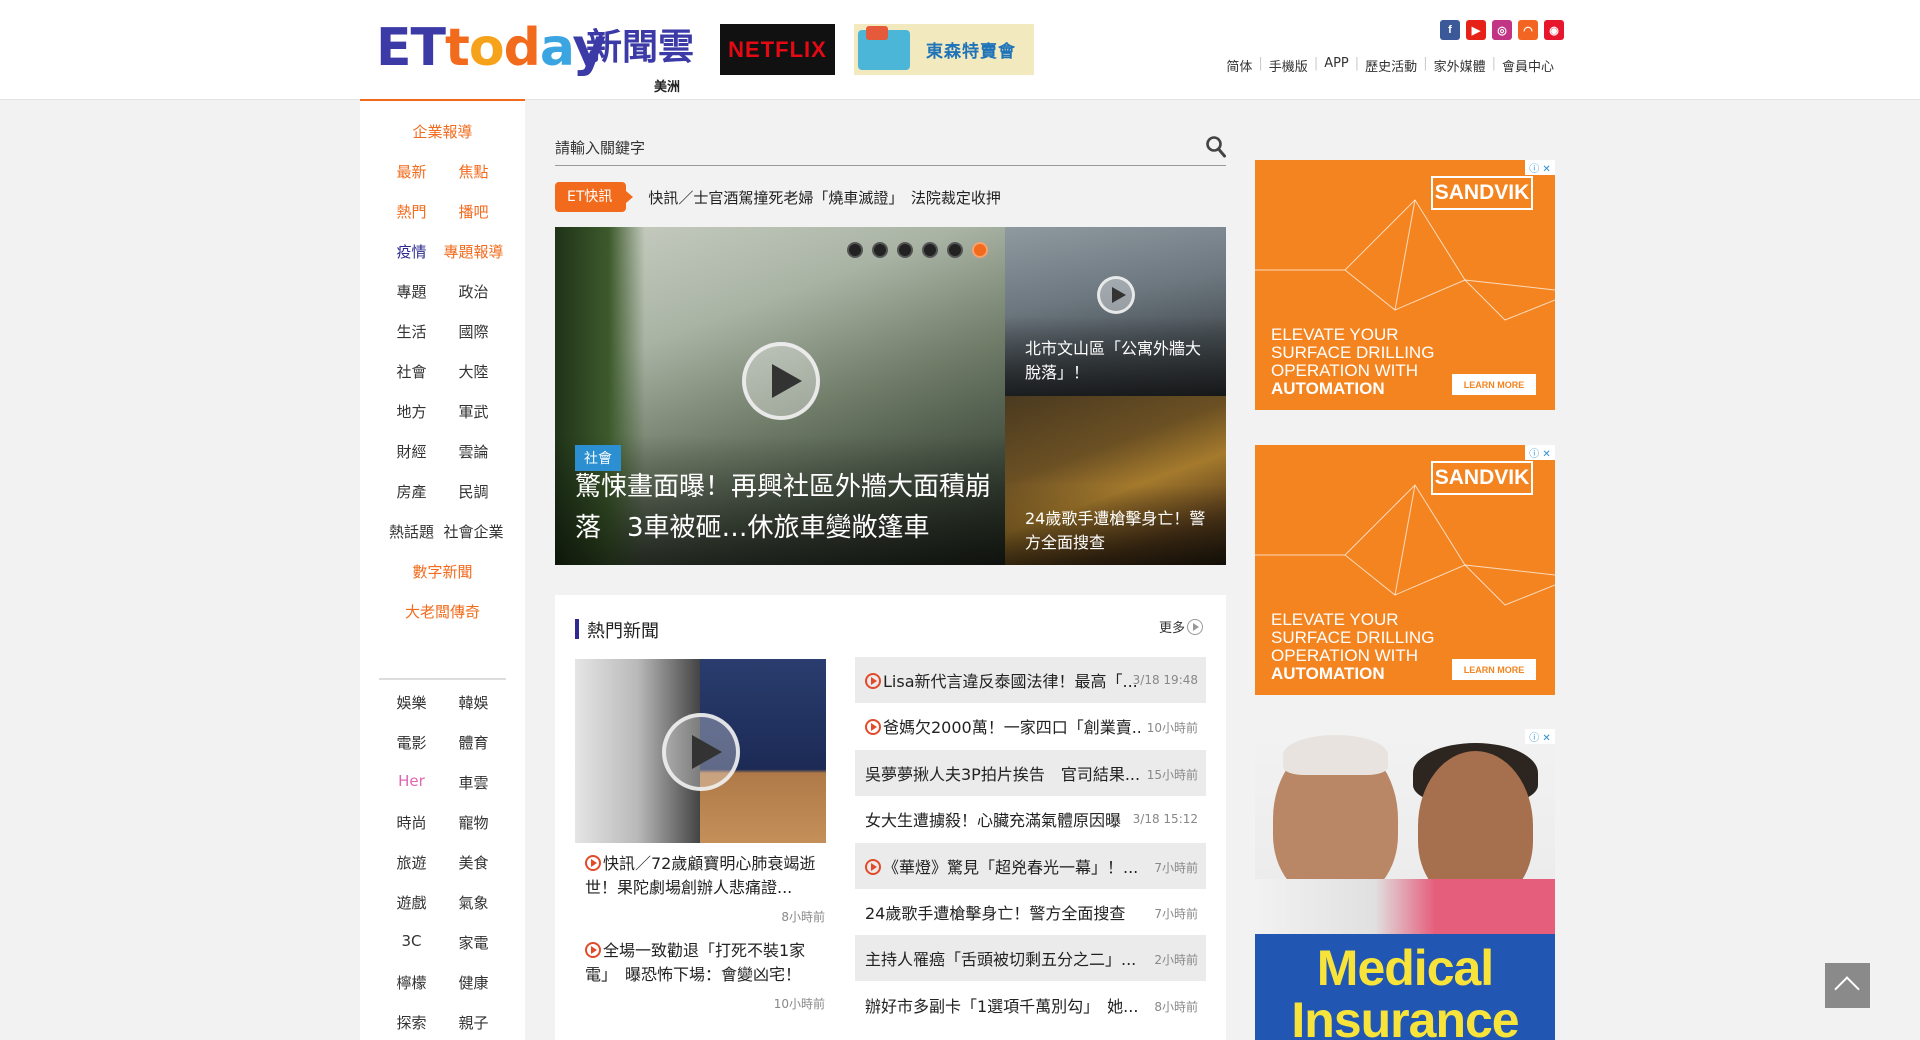 This screenshot has width=1920, height=1040. Describe the element at coordinates (412, 493) in the screenshot. I see `nav-item: 房產` at that location.